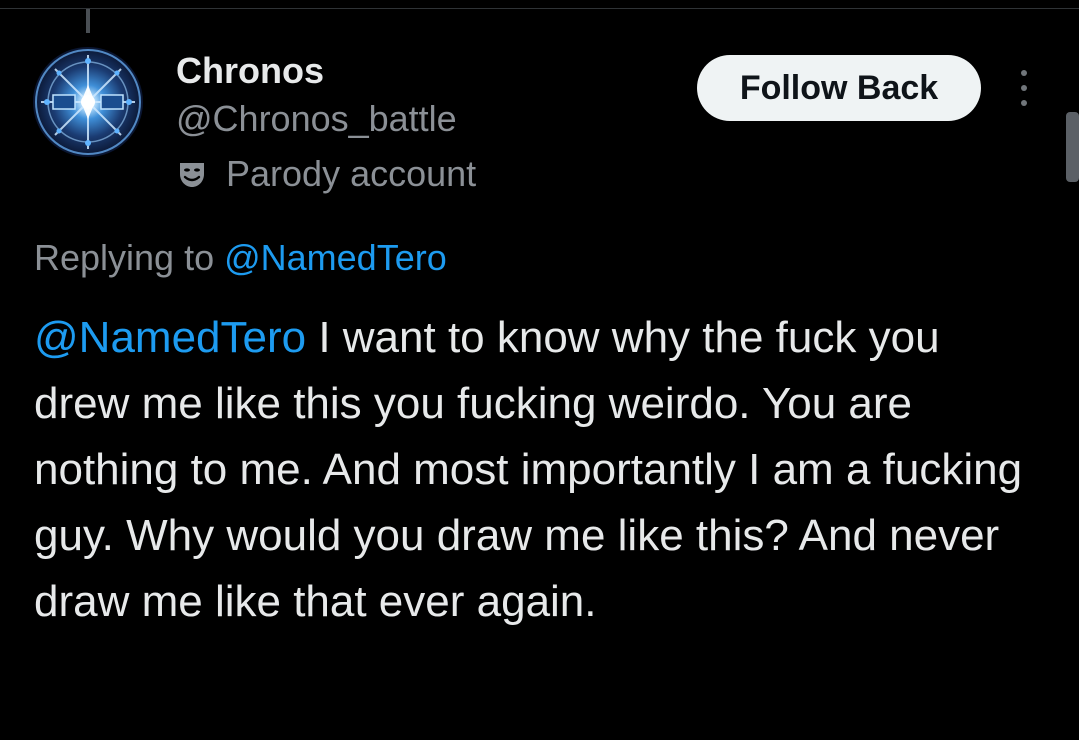  I want to click on parody-label-text: Parody account, so click(351, 173).